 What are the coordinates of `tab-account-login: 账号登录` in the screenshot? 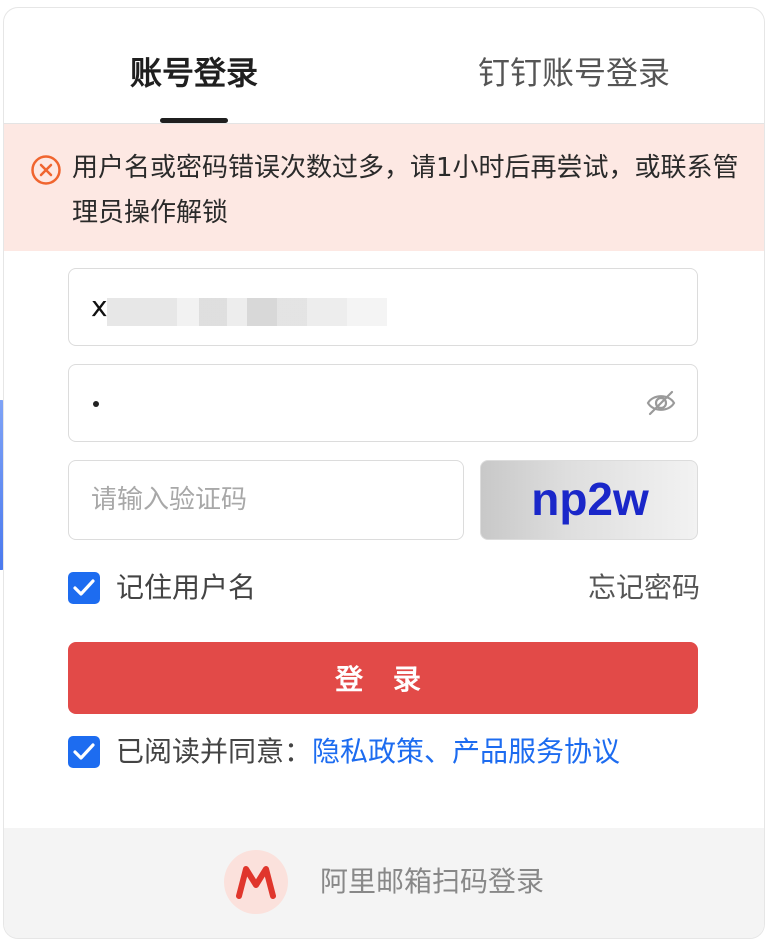 It's located at (194, 73).